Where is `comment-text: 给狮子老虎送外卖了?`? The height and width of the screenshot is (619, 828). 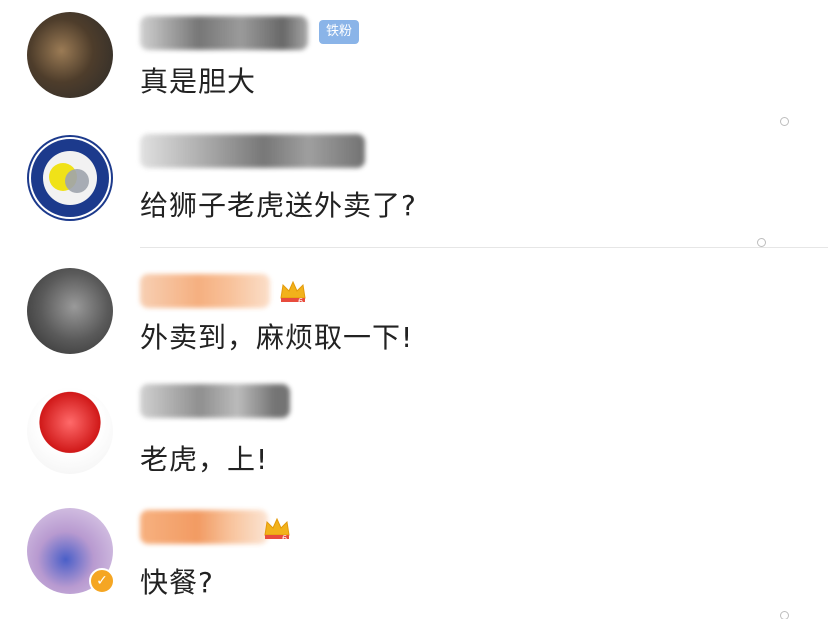 comment-text: 给狮子老虎送外卖了? is located at coordinates (278, 205).